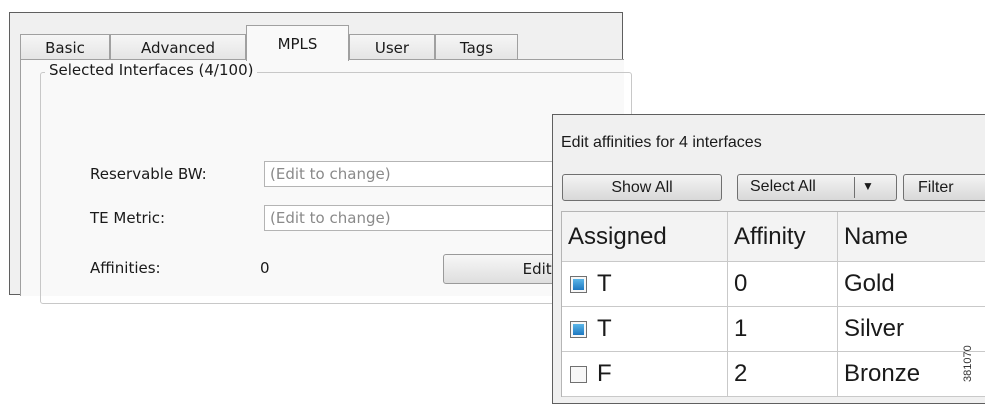  I want to click on name-cell: Gold, so click(911, 284).